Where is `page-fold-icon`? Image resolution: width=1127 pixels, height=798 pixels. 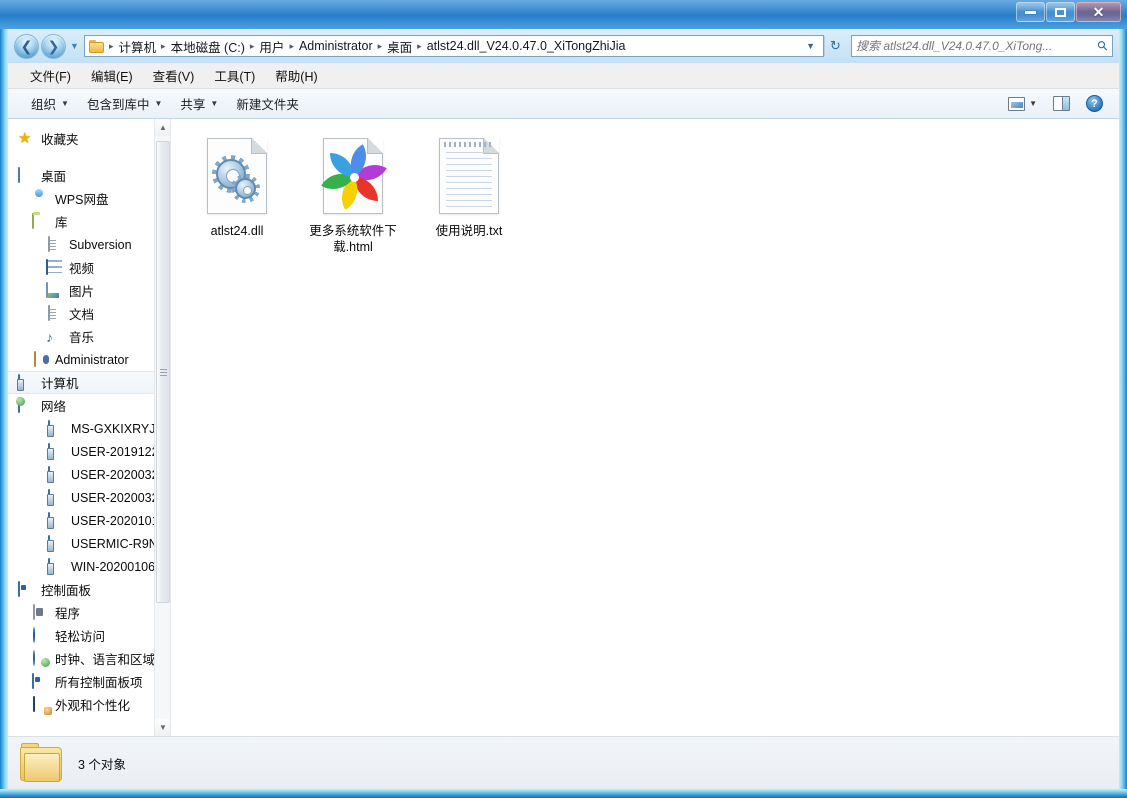 page-fold-icon is located at coordinates (259, 146).